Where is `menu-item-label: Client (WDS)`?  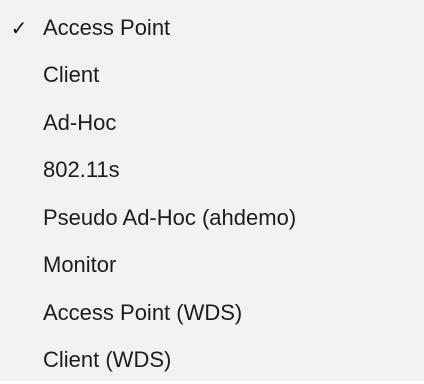
menu-item-label: Client (WDS) is located at coordinates (107, 360).